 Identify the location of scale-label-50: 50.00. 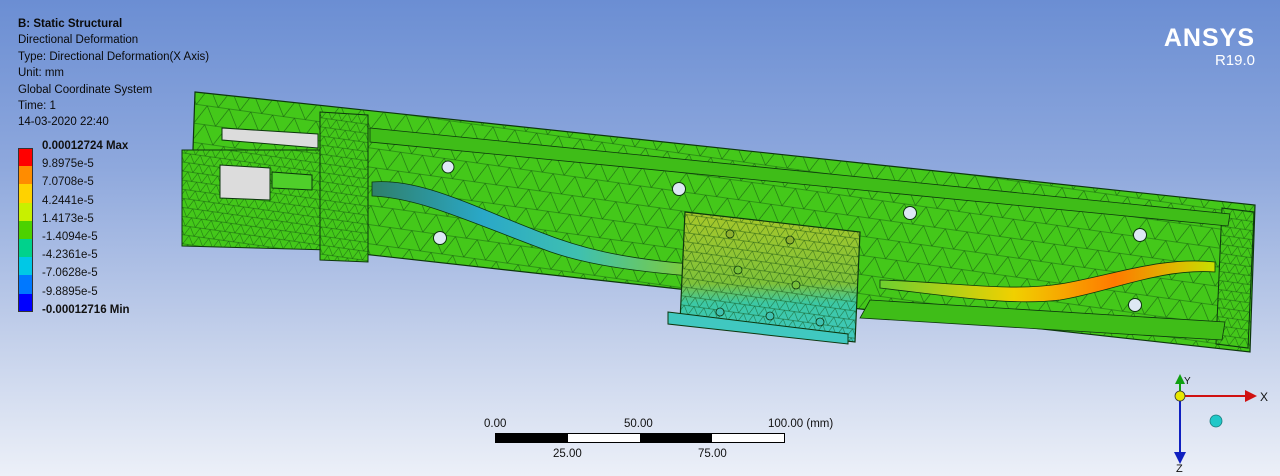
(638, 424).